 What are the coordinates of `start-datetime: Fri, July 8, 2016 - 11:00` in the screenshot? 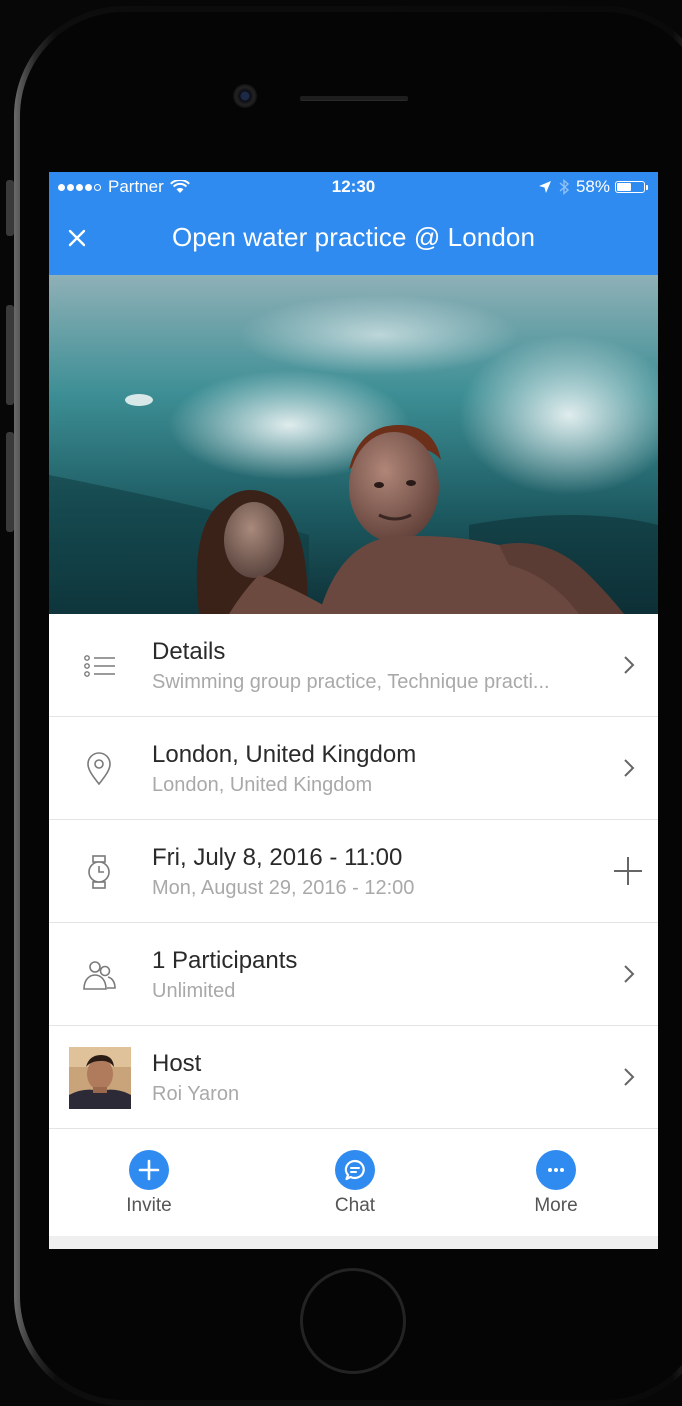 It's located at (277, 857).